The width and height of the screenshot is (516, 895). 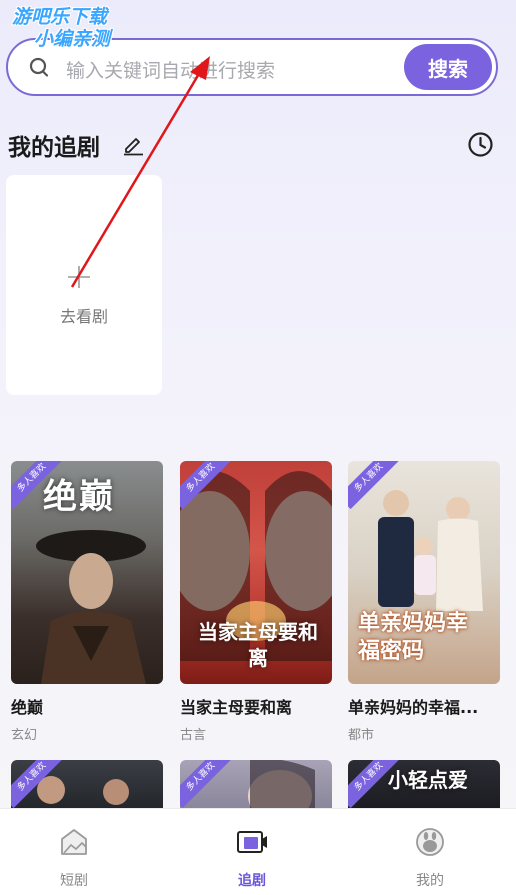 I want to click on drama-poster: 当家主母要和离 多人喜欢, so click(x=256, y=572).